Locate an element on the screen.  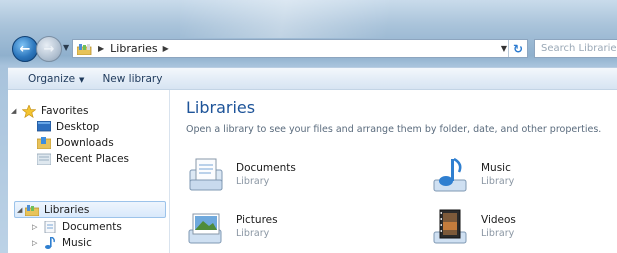
nav-label-libraries: Libraries is located at coordinates (67, 210).